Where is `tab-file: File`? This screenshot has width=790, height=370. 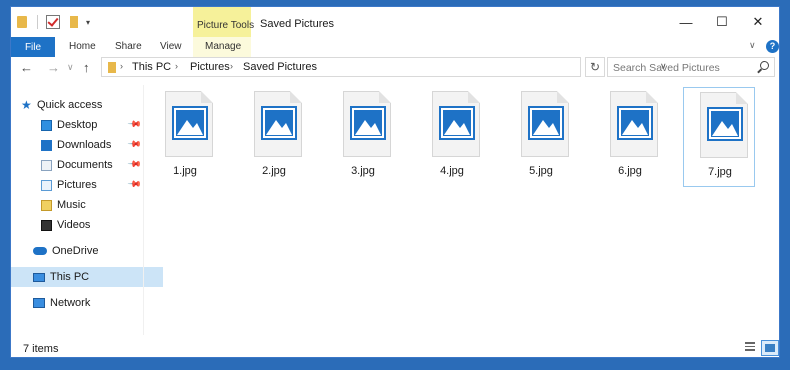 tab-file: File is located at coordinates (33, 47).